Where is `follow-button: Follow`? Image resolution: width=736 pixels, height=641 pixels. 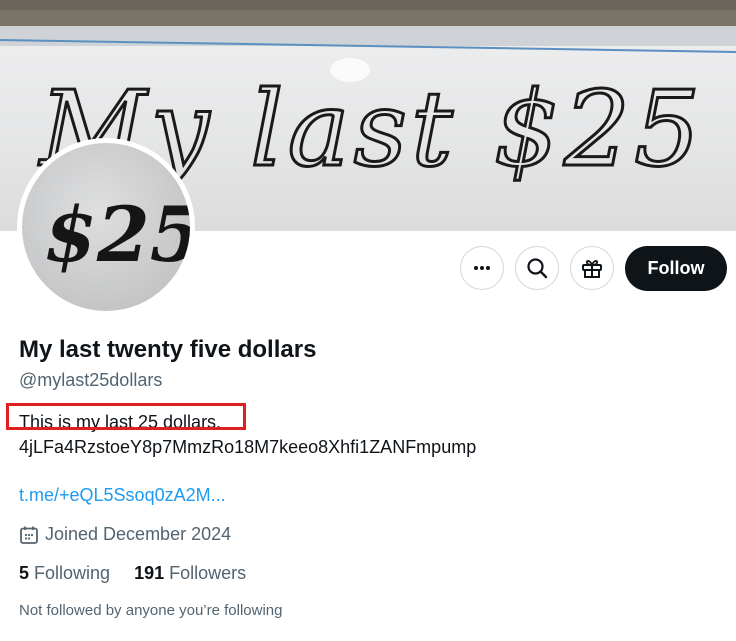
follow-button: Follow is located at coordinates (676, 268).